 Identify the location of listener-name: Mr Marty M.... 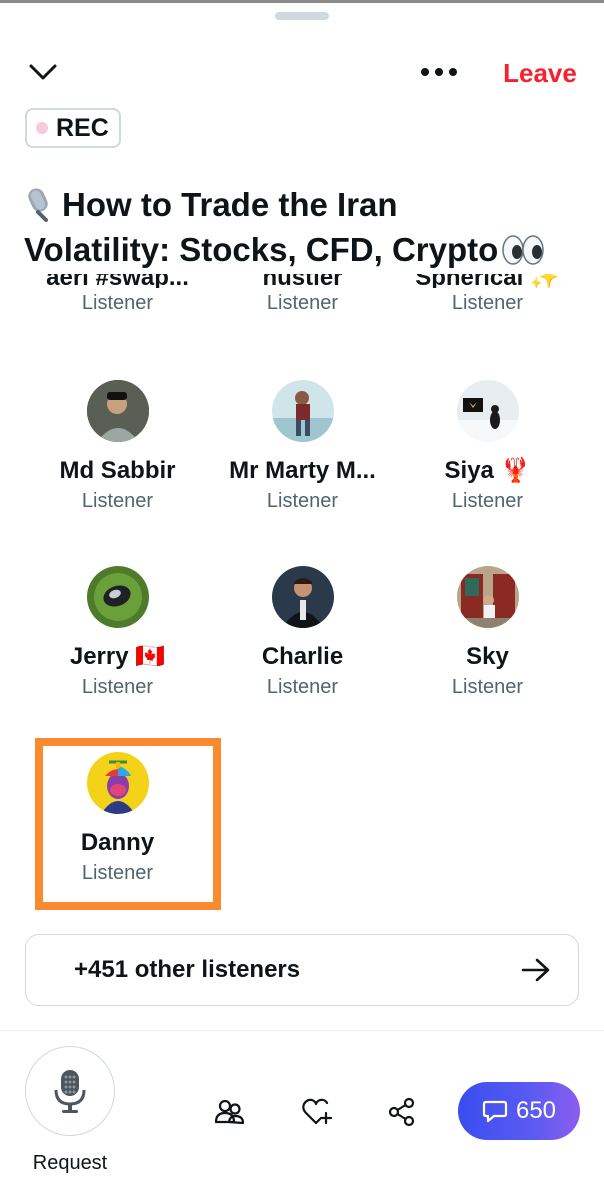
(302, 470).